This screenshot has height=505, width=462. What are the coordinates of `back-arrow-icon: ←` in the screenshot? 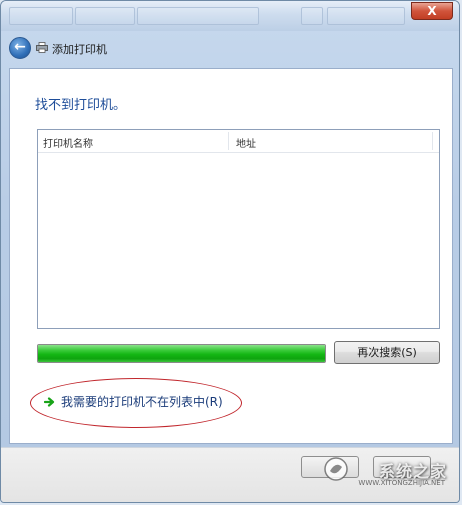 It's located at (20, 47).